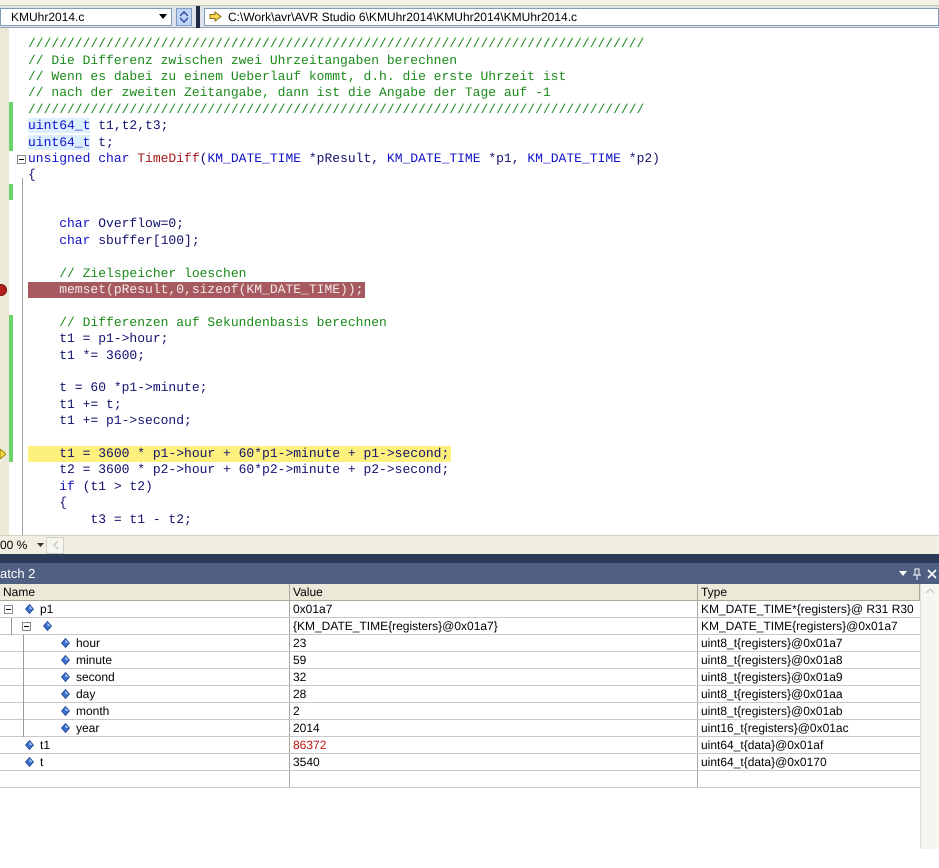  Describe the element at coordinates (45, 745) in the screenshot. I see `variable-name: t1` at that location.